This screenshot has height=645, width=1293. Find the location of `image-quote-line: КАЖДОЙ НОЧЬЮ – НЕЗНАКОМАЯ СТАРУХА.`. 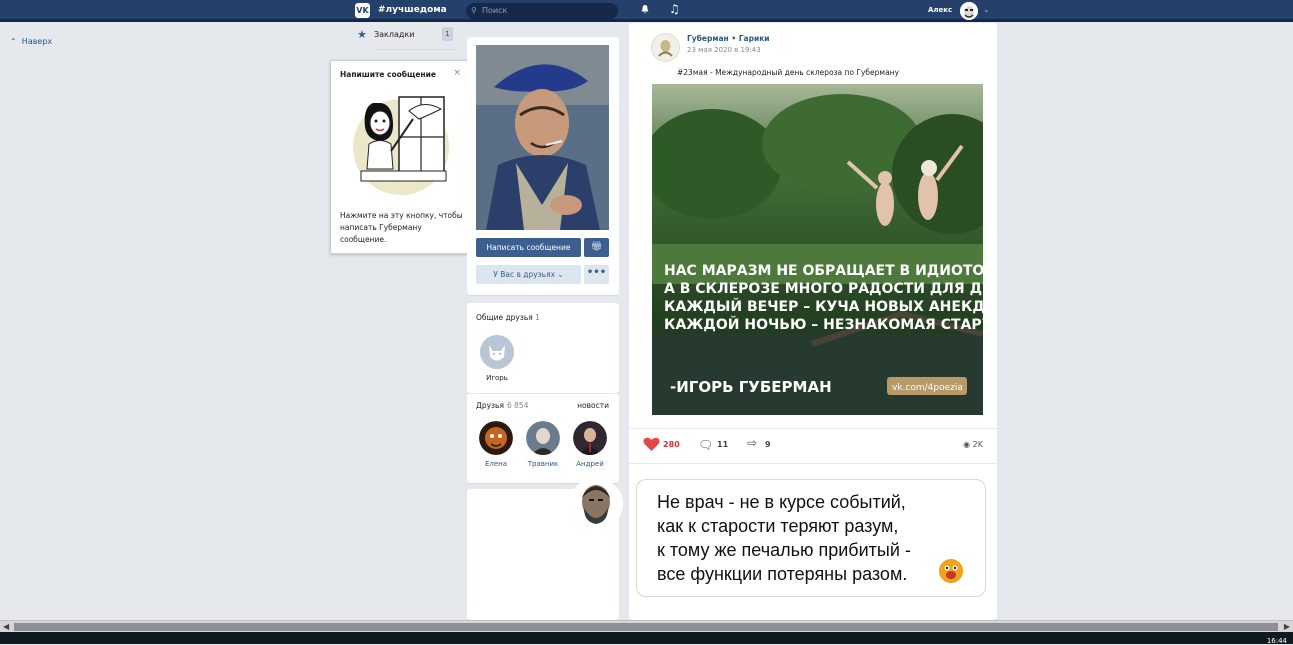

image-quote-line: КАЖДОЙ НОЧЬЮ – НЕЗНАКОМАЯ СТАРУХА. is located at coordinates (823, 324).